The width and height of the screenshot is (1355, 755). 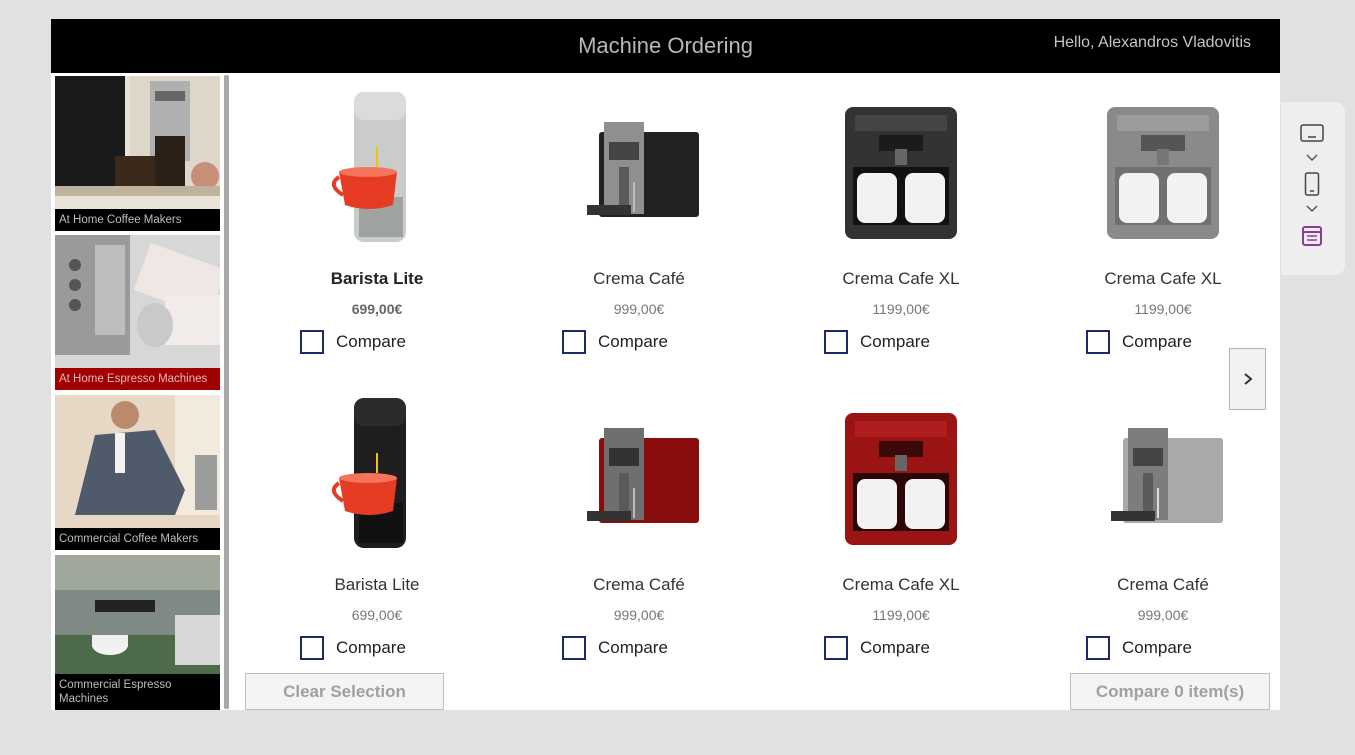 I want to click on category-label: At Home Espresso Machines, so click(x=137, y=379).